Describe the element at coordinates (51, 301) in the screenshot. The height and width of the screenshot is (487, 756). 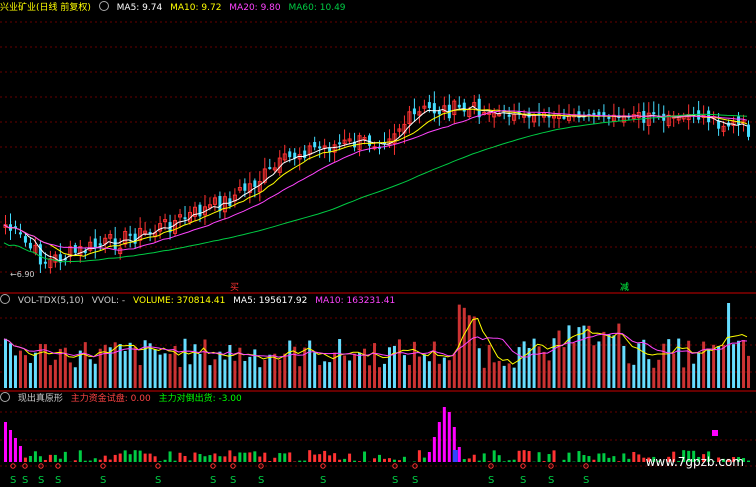
I see `volume-panel-title: VOL-TDX(5,10)` at that location.